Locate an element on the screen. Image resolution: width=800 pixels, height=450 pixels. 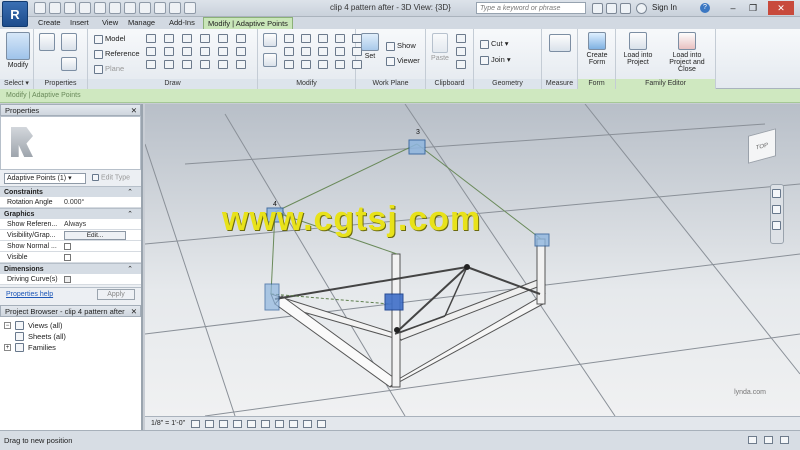
move-button is located at coordinates (270, 61).